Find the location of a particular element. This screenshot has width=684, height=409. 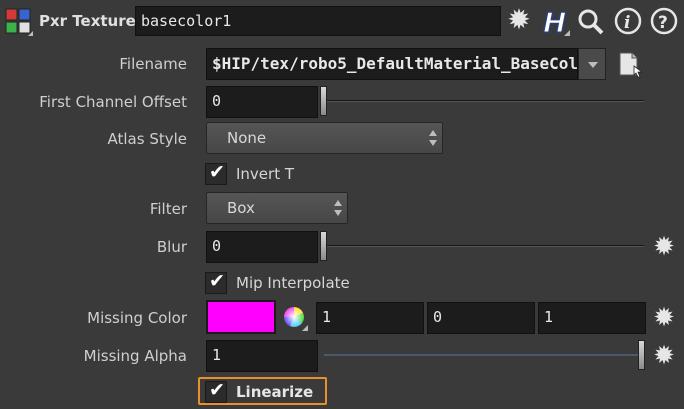

filter-value: Box is located at coordinates (241, 208).